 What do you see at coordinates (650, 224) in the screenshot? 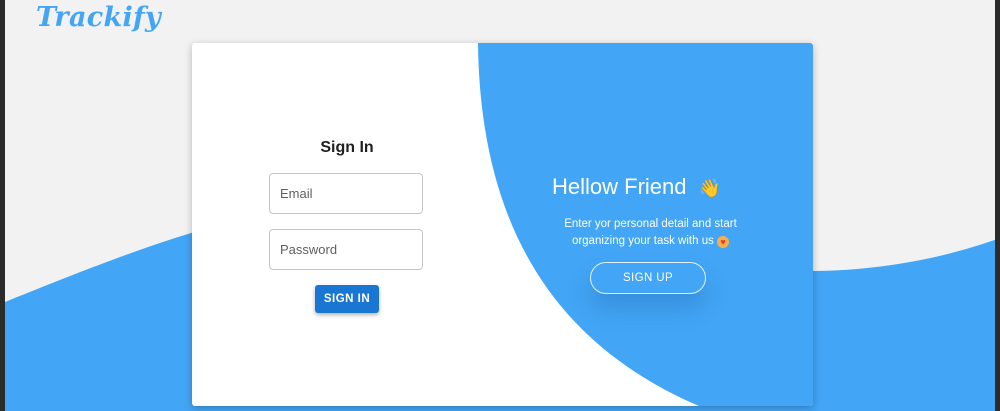
I see `welcome-line-1: Enter yor personal detail and start` at bounding box center [650, 224].